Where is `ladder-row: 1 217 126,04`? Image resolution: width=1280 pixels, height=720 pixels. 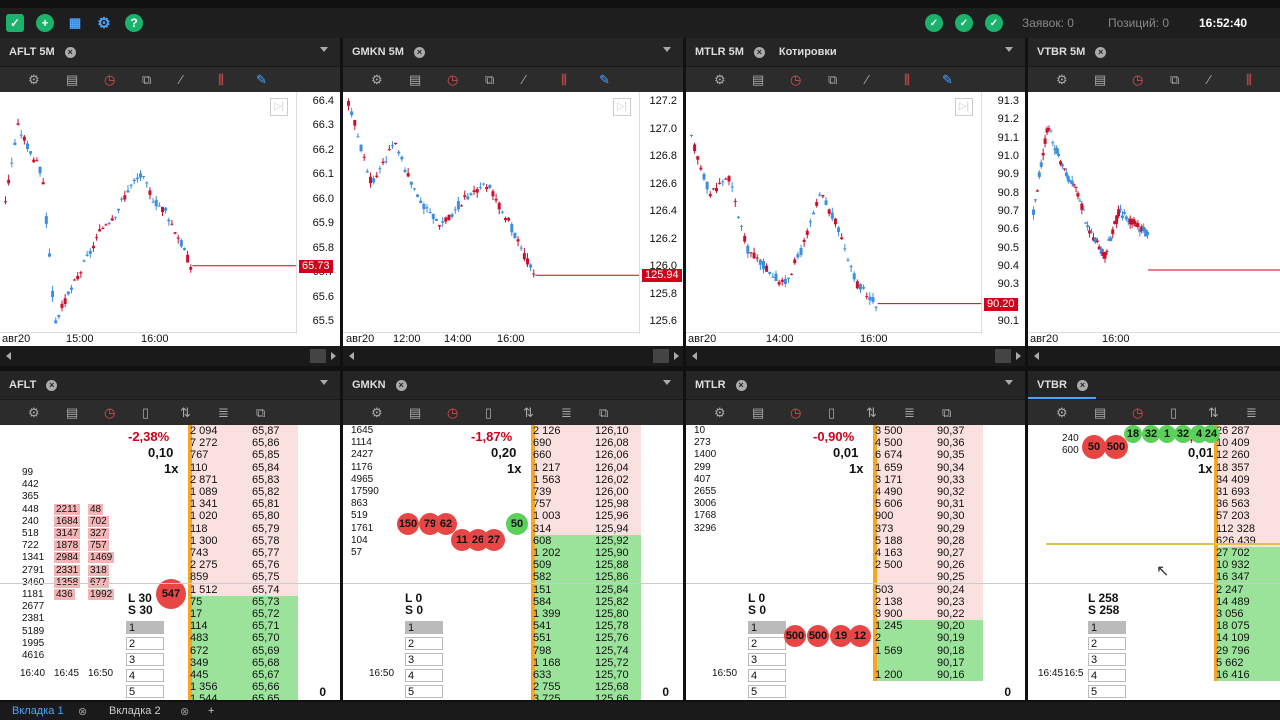 ladder-row: 1 217 126,04 is located at coordinates (586, 467).